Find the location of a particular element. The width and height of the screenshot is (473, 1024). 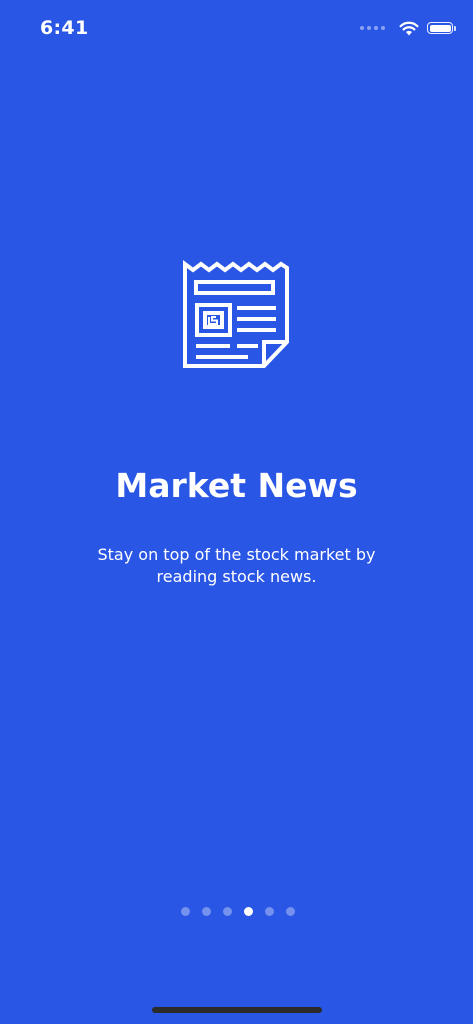

home-indicator is located at coordinates (237, 1010).